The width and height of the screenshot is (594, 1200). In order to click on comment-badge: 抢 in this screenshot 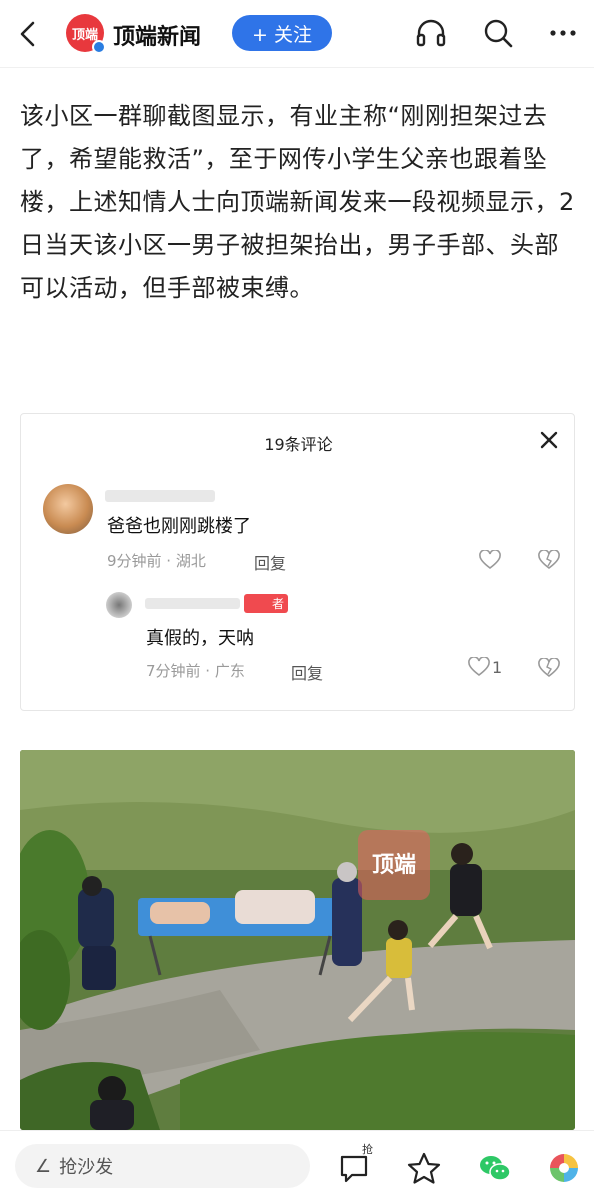, I will do `click(367, 1149)`.